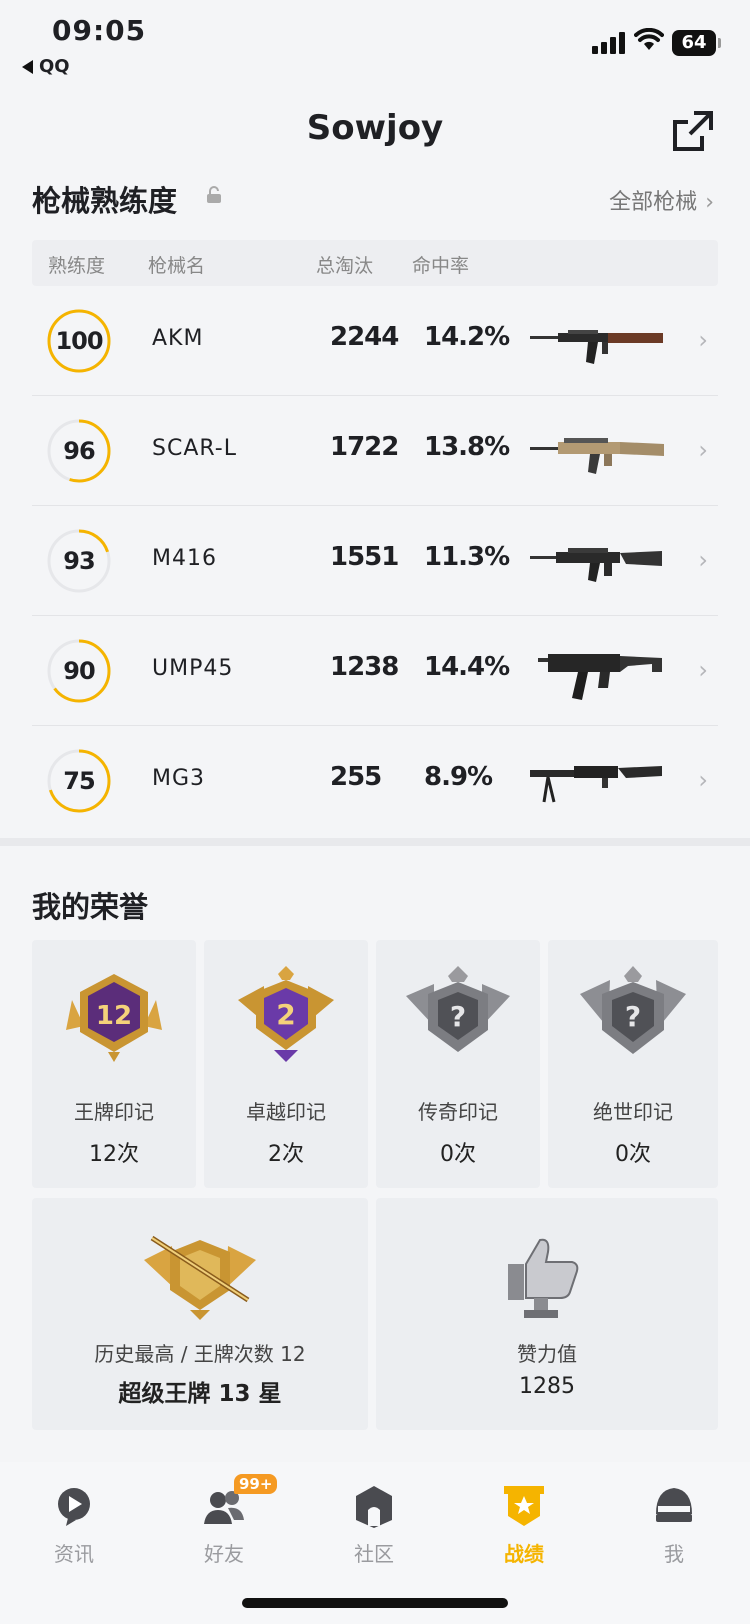  I want to click on peerless-badge-symbol: ?, so click(633, 1016).